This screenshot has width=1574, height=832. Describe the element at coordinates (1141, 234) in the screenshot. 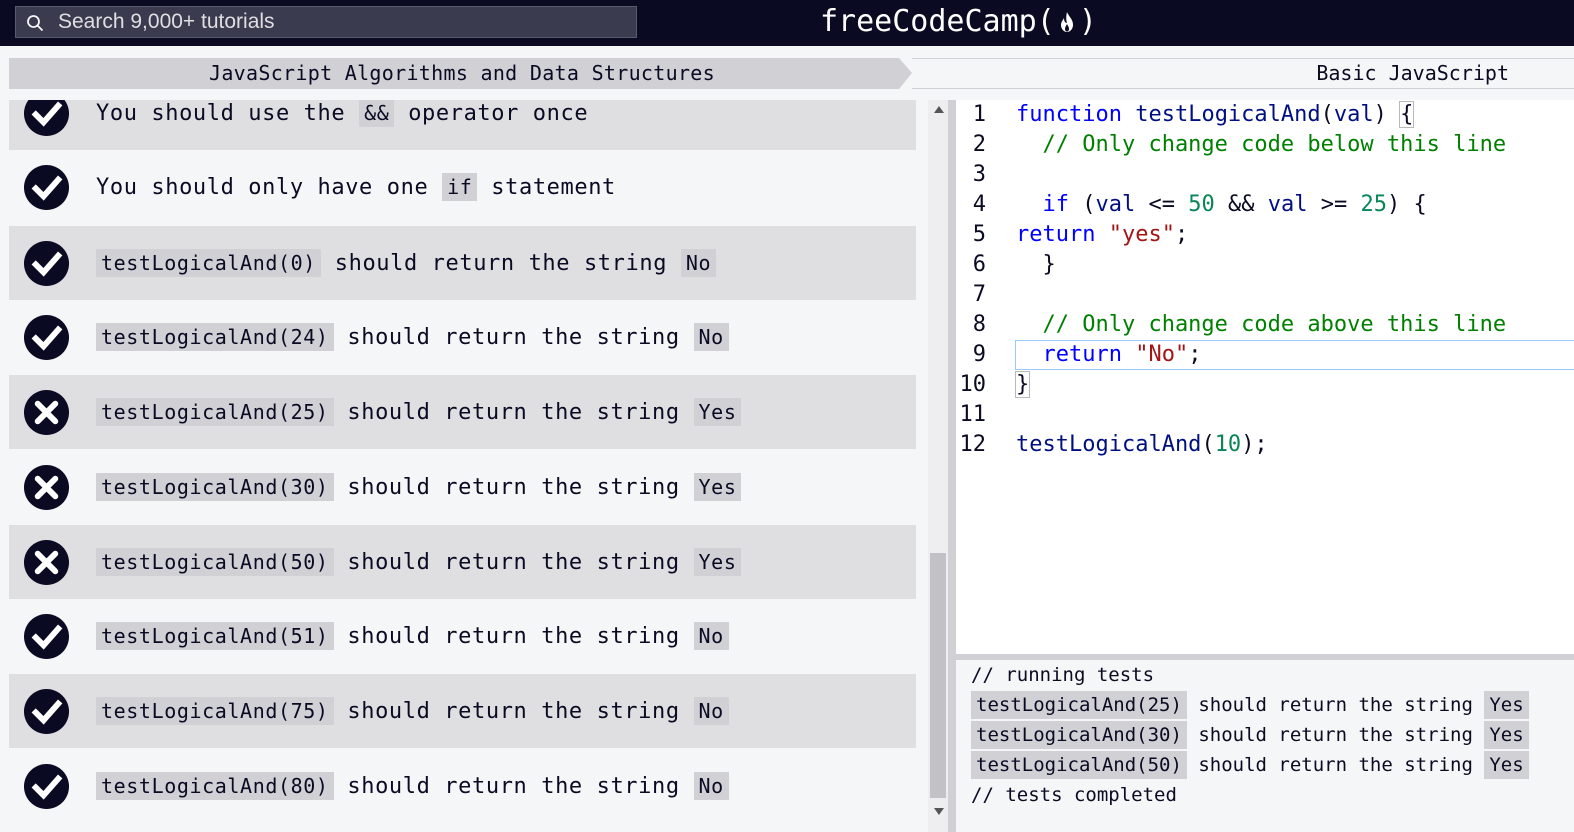

I see `code-token: "yes"` at that location.